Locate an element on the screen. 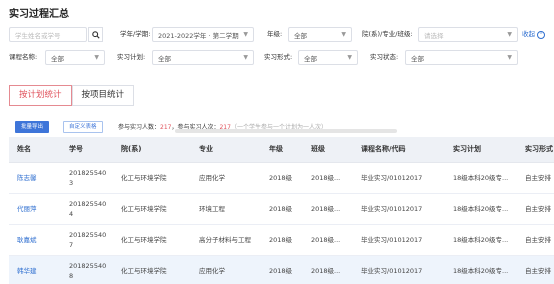 Image resolution: width=554 pixels, height=284 pixels. student-id-line2: 3 is located at coordinates (71, 182).